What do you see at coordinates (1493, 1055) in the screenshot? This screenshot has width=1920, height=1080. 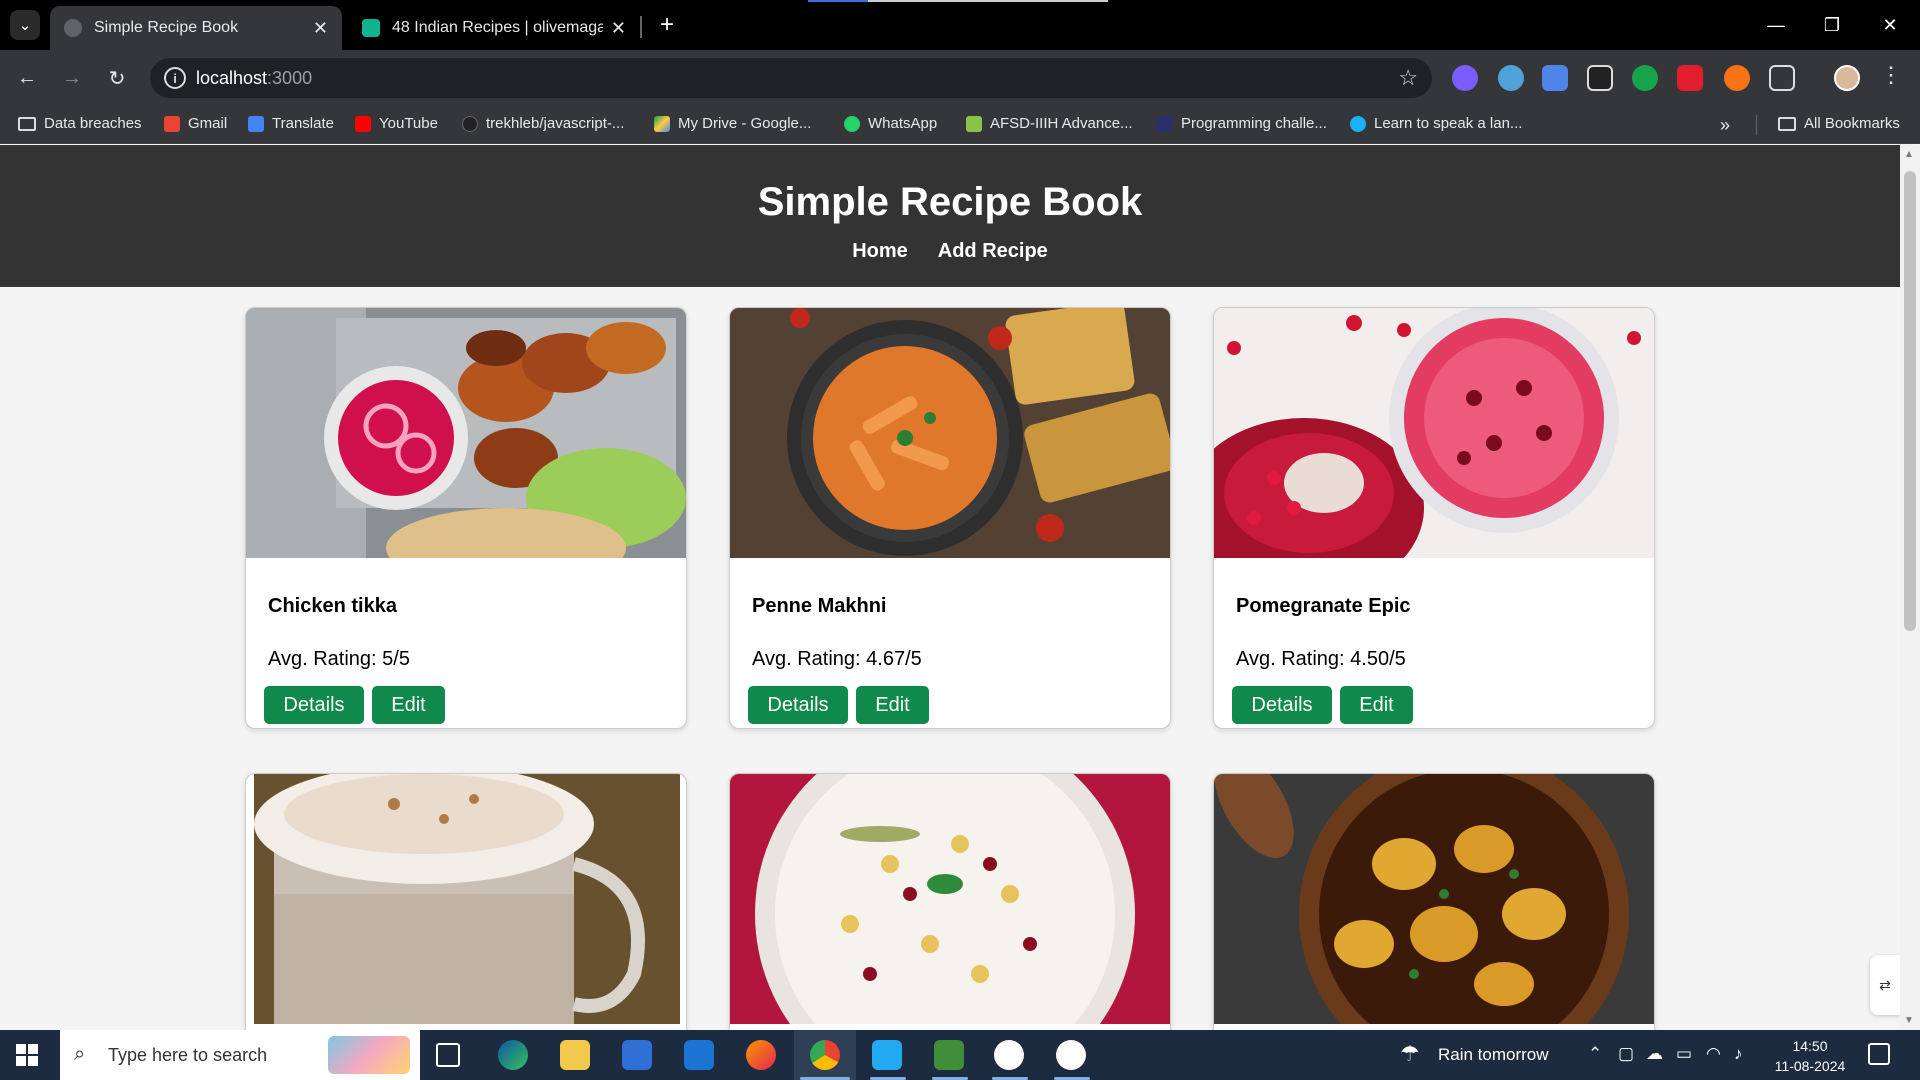 I see `weather-text: Rain tomorrow` at bounding box center [1493, 1055].